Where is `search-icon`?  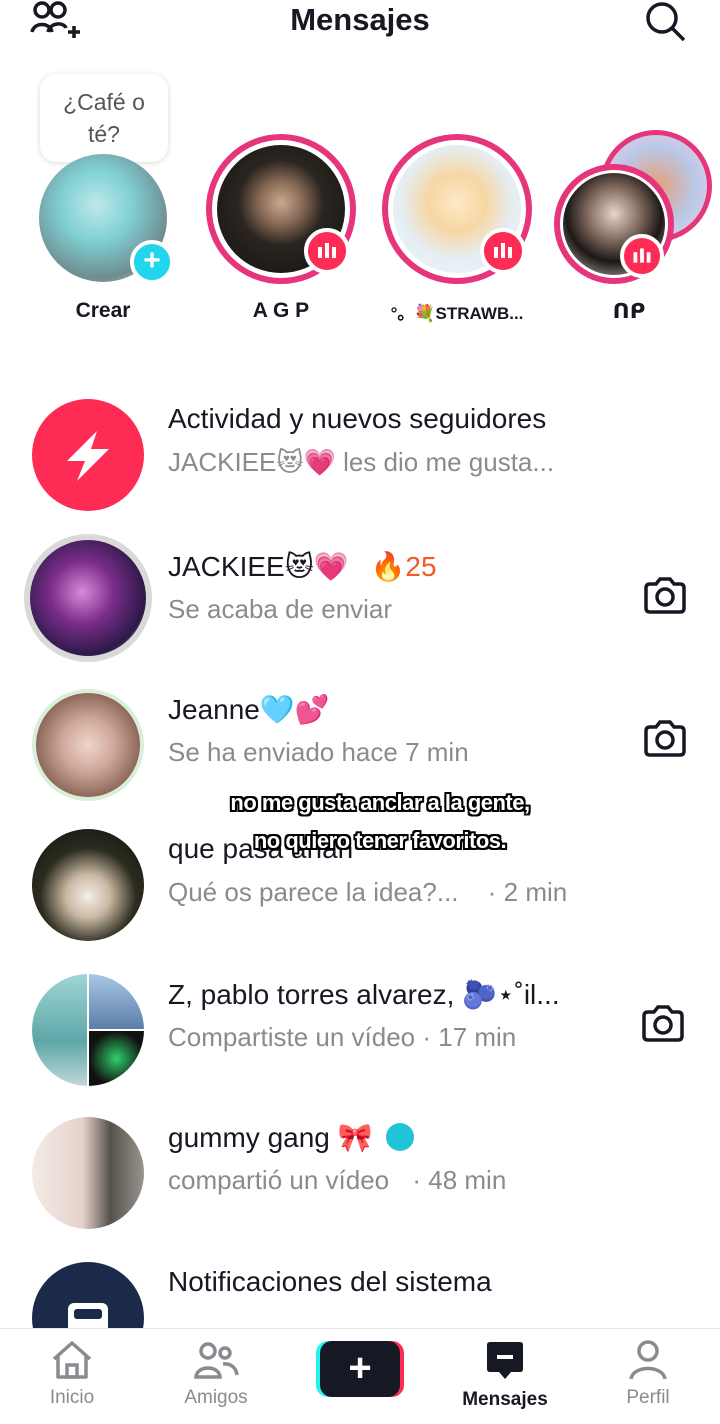
search-icon is located at coordinates (667, 22).